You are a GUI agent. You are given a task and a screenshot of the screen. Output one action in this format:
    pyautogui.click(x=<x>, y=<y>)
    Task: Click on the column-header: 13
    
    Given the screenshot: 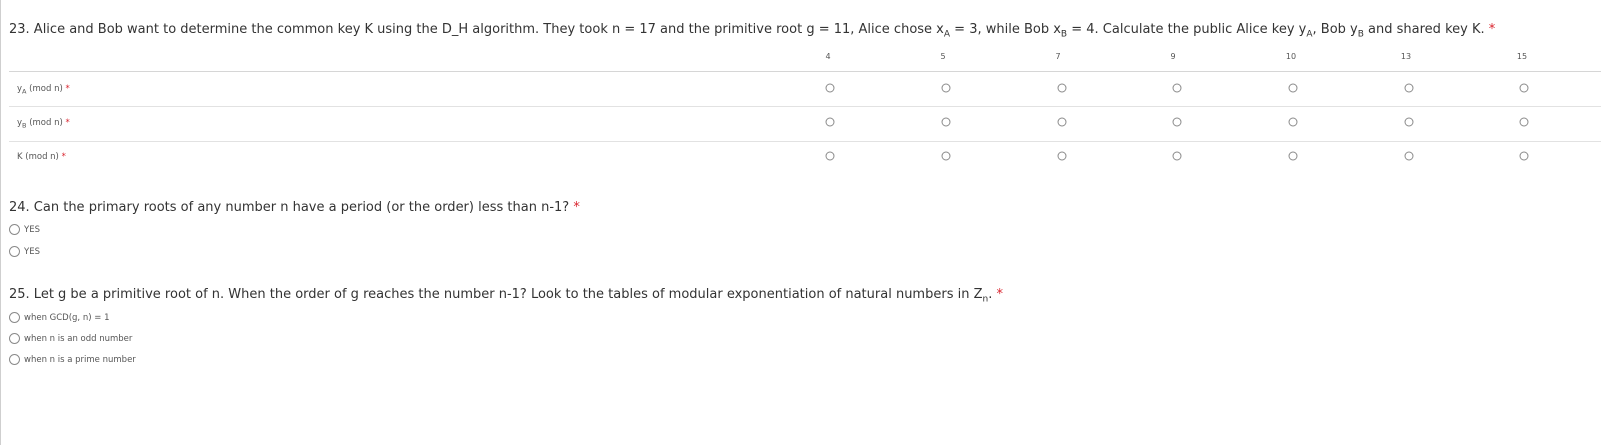 What is the action you would take?
    pyautogui.click(x=1406, y=56)
    